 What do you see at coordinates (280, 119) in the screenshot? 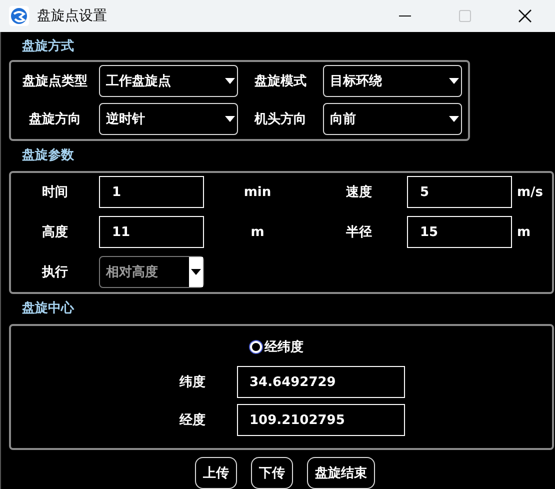
I see `field-label: 机头方向` at bounding box center [280, 119].